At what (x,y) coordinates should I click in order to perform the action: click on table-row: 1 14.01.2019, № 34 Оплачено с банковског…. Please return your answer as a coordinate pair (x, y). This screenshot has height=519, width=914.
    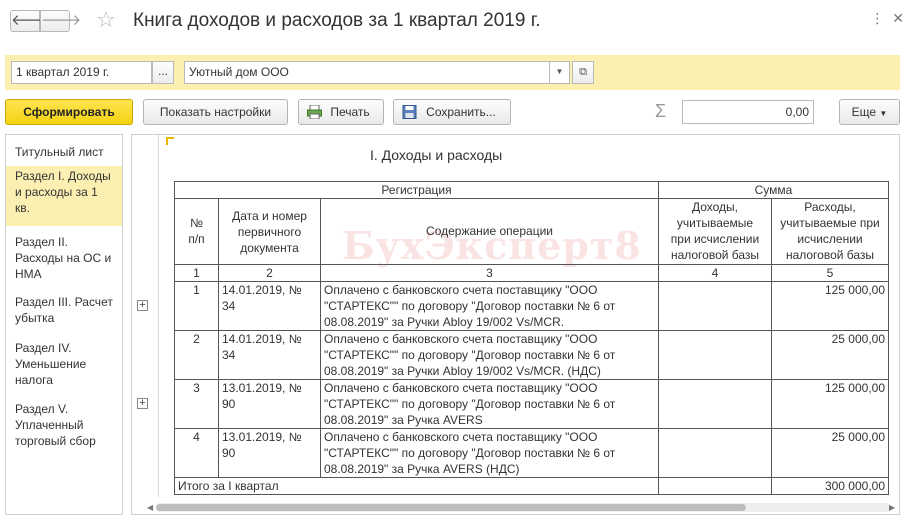
    Looking at the image, I should click on (531, 306).